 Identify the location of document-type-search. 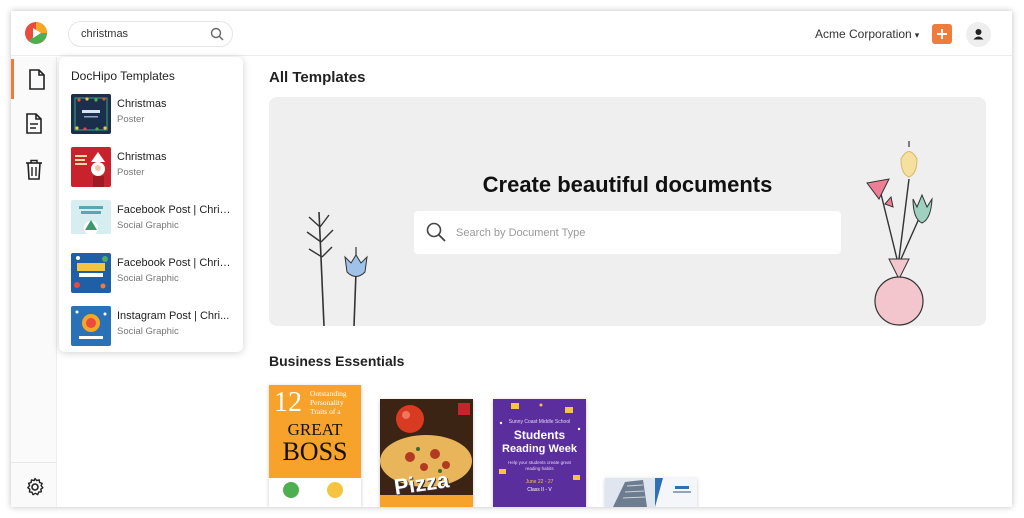
(627, 232).